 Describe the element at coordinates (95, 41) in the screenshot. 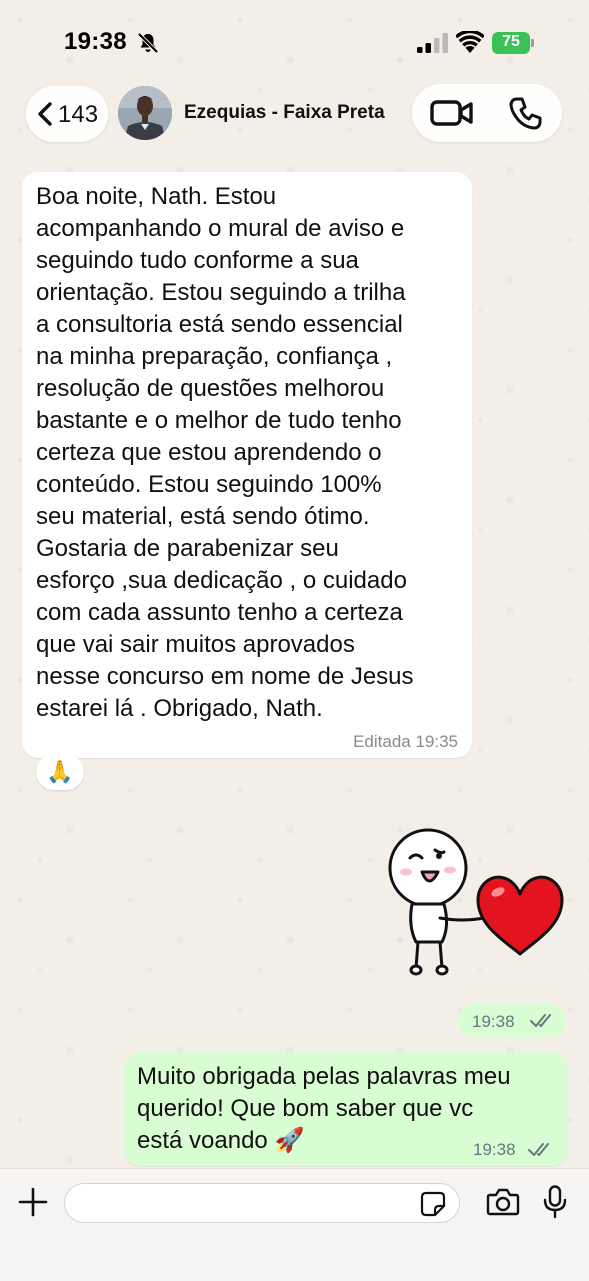

I see `status-time: 19:38` at that location.